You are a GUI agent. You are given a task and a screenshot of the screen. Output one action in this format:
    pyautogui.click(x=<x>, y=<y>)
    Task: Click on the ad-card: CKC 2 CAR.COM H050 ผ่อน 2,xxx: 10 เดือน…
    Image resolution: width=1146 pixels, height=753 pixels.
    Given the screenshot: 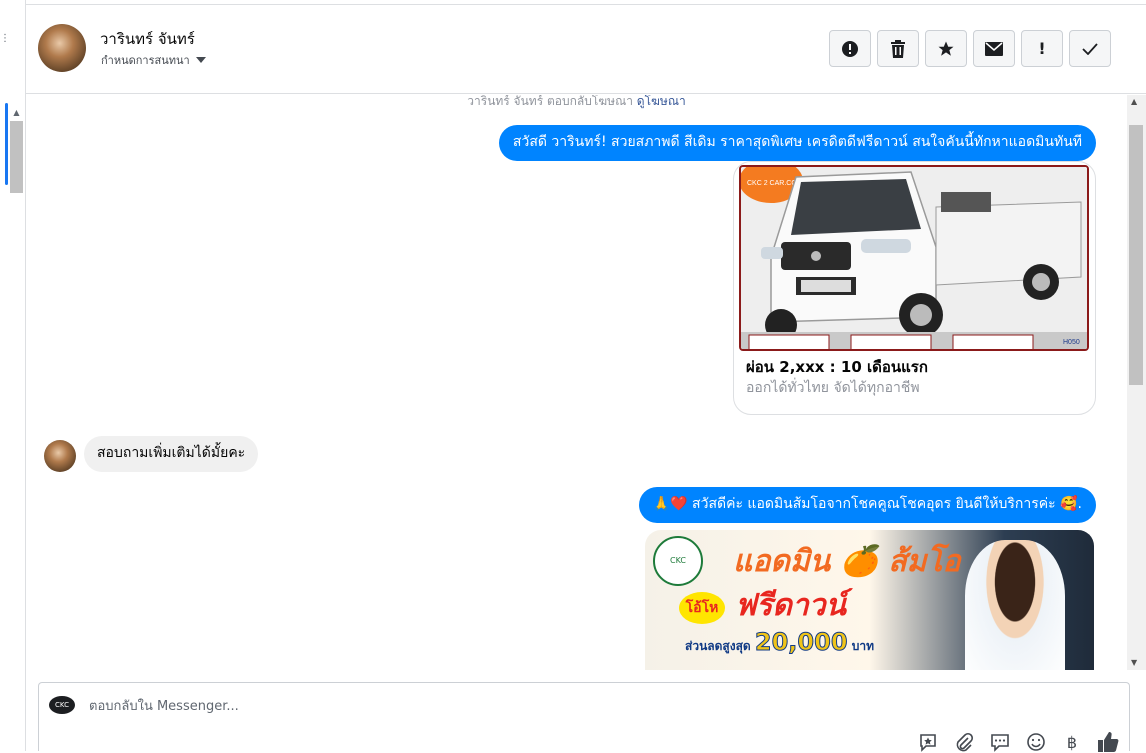 What is the action you would take?
    pyautogui.click(x=914, y=288)
    